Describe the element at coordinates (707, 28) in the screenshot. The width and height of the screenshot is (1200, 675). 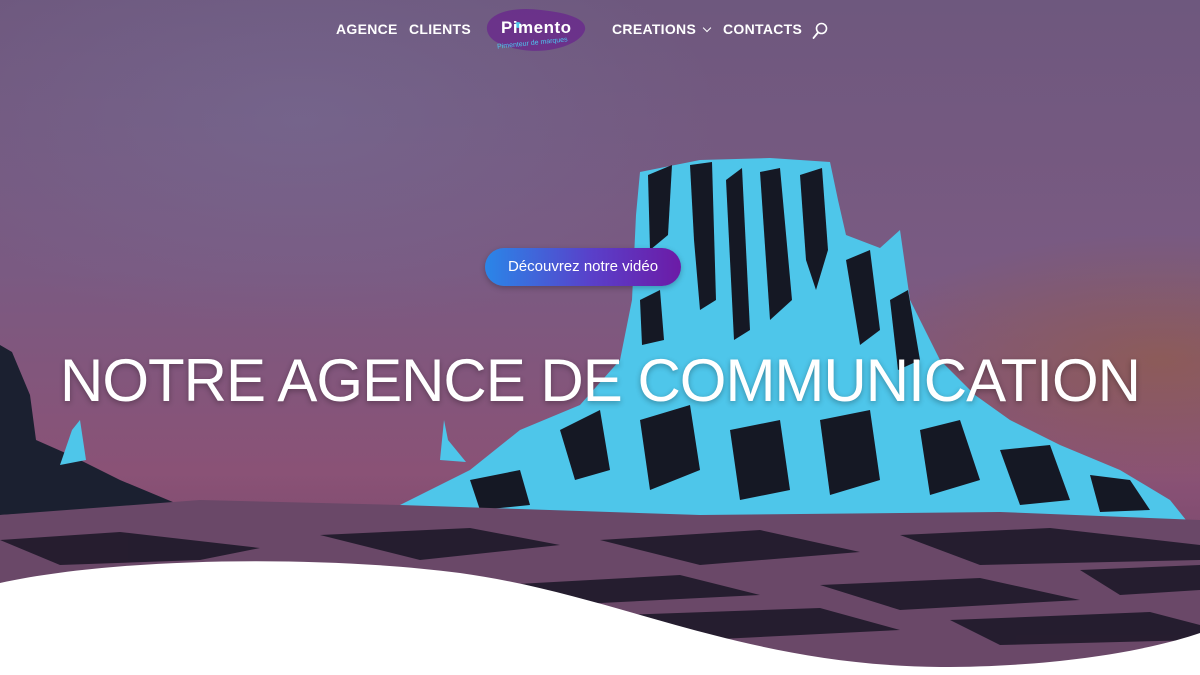
I see `chevron-down-icon` at that location.